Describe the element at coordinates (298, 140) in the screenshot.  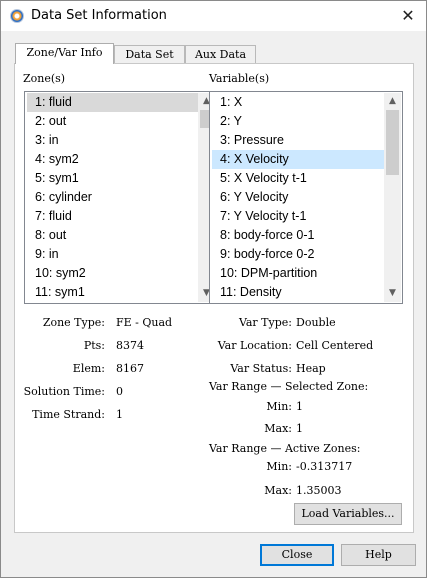
I see `variable-list-item: 3: Pressure` at that location.